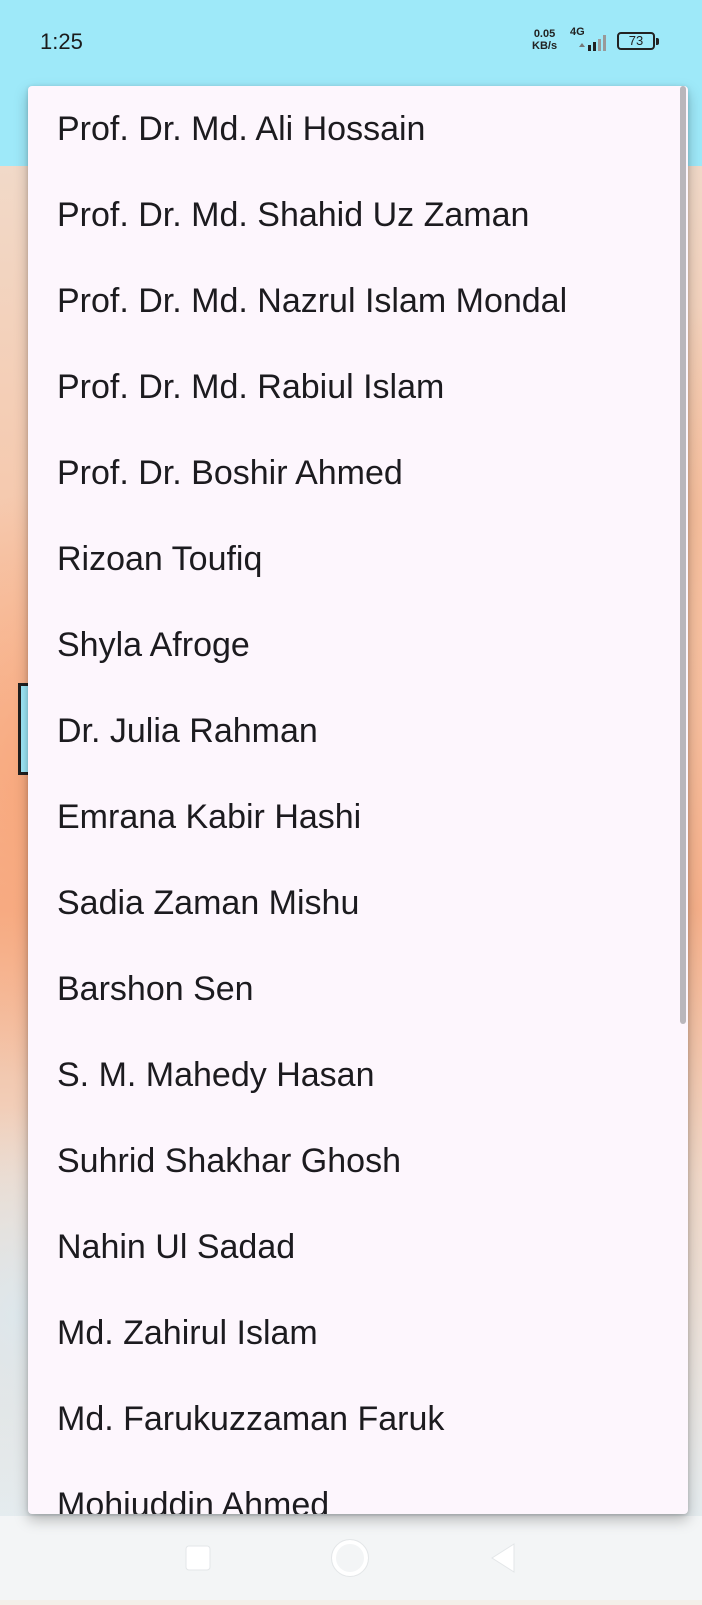 The height and width of the screenshot is (1605, 702). I want to click on dropdown-item: Nahin Ul Sadad, so click(348, 1247).